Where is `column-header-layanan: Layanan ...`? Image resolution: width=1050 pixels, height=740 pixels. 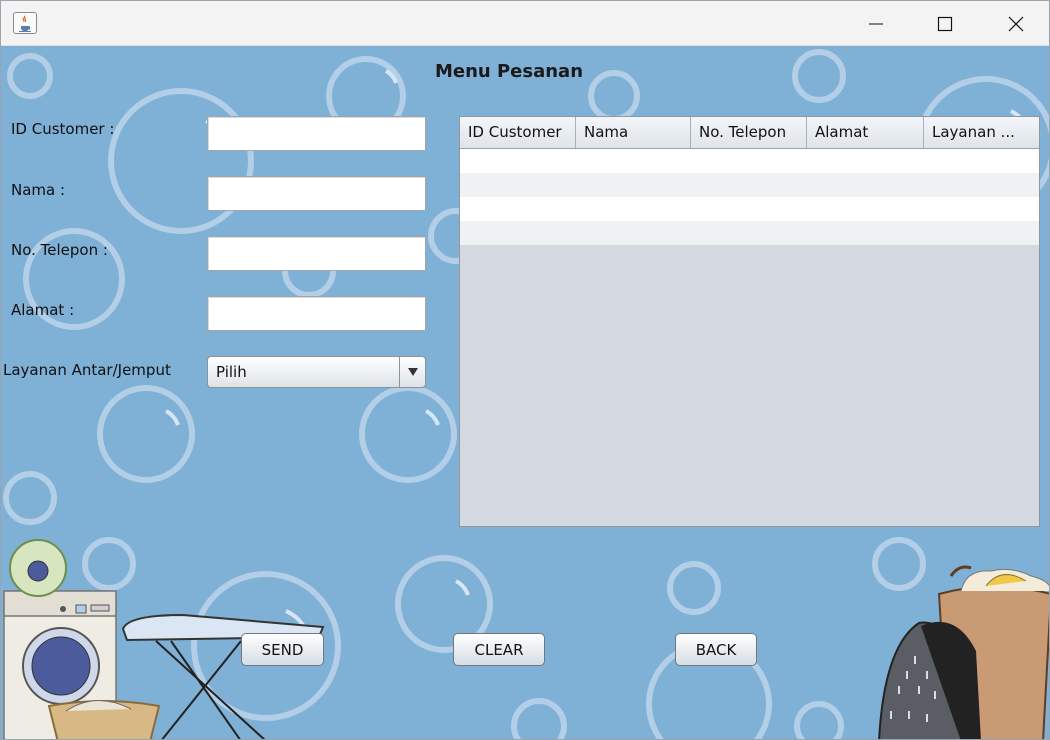 column-header-layanan: Layanan ... is located at coordinates (981, 132).